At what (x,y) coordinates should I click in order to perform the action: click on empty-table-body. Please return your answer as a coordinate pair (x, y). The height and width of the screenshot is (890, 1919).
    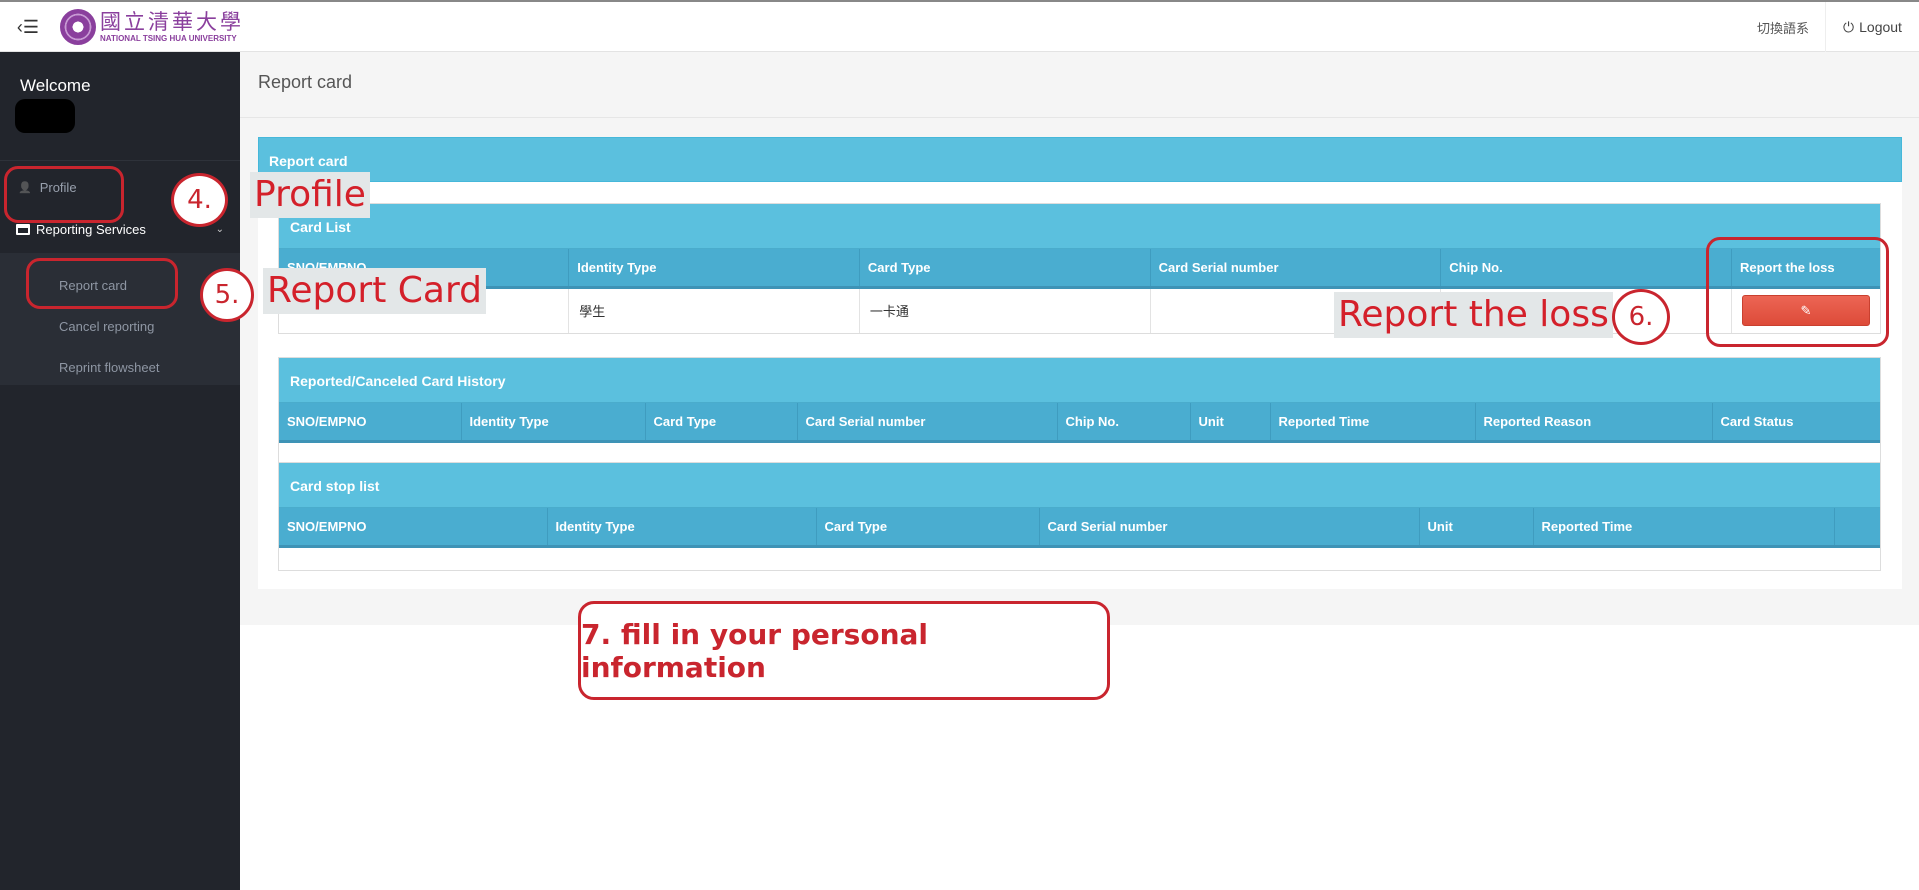
    Looking at the image, I should click on (1079, 559).